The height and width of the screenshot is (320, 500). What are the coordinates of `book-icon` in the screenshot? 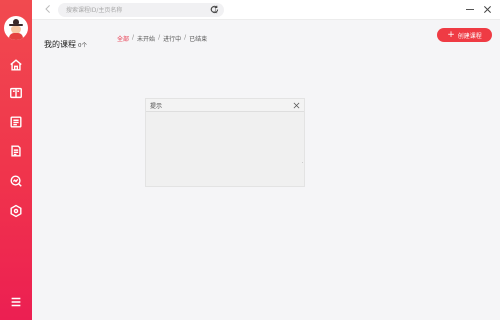 It's located at (16, 93).